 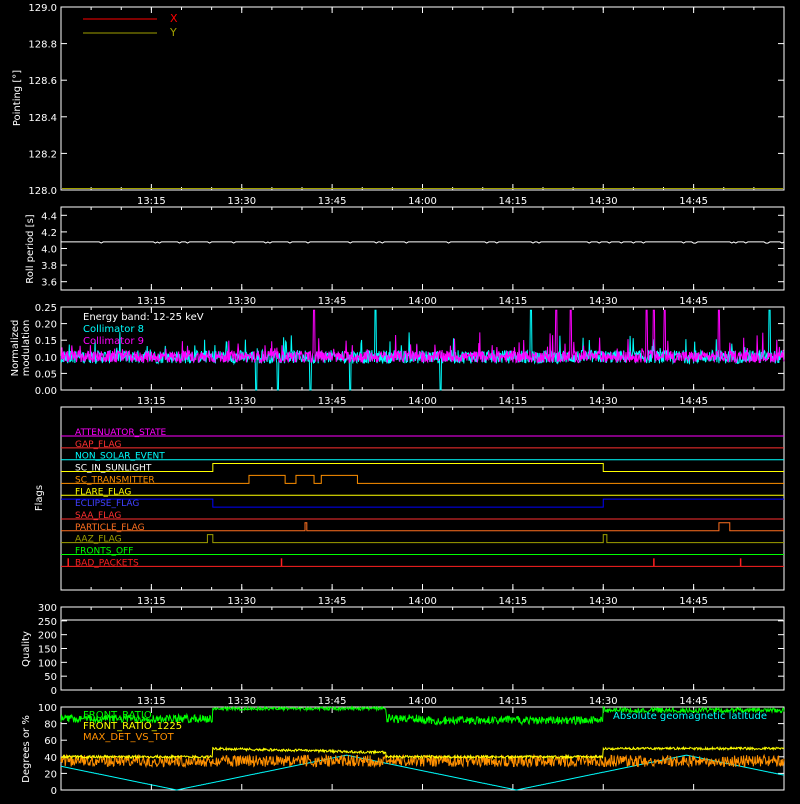 I want to click on y-tick-label: 129.0, so click(x=42, y=8).